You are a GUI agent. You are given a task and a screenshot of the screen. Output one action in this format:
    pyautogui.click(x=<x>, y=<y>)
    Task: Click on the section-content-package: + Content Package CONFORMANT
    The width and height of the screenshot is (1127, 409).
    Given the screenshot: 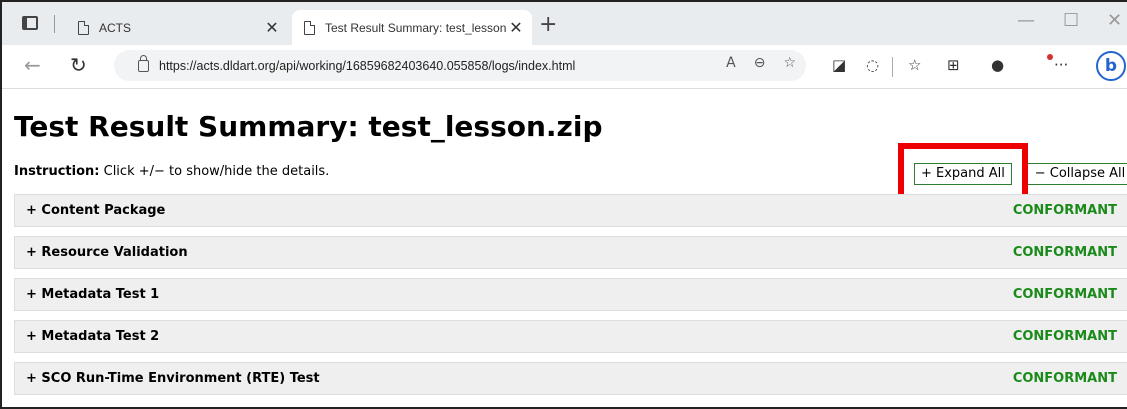 What is the action you would take?
    pyautogui.click(x=570, y=210)
    